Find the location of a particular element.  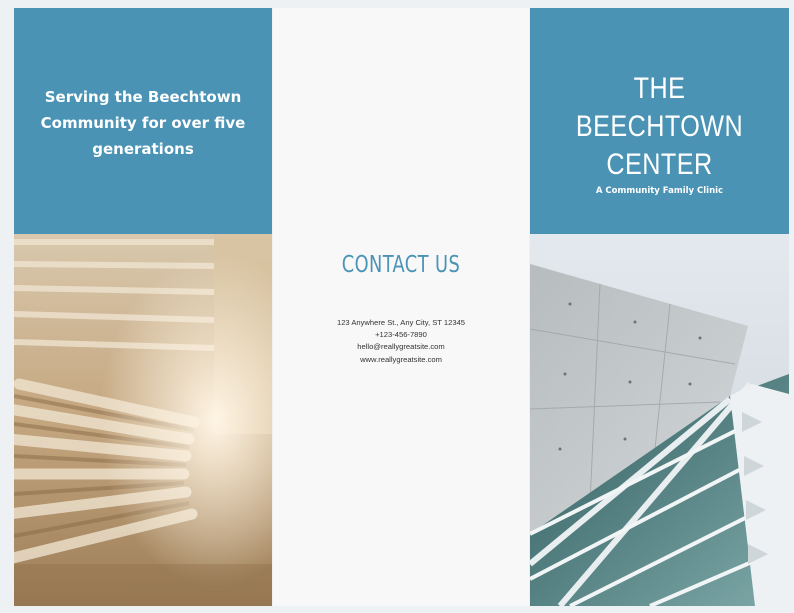

center-title-line: CENTER is located at coordinates (659, 164).